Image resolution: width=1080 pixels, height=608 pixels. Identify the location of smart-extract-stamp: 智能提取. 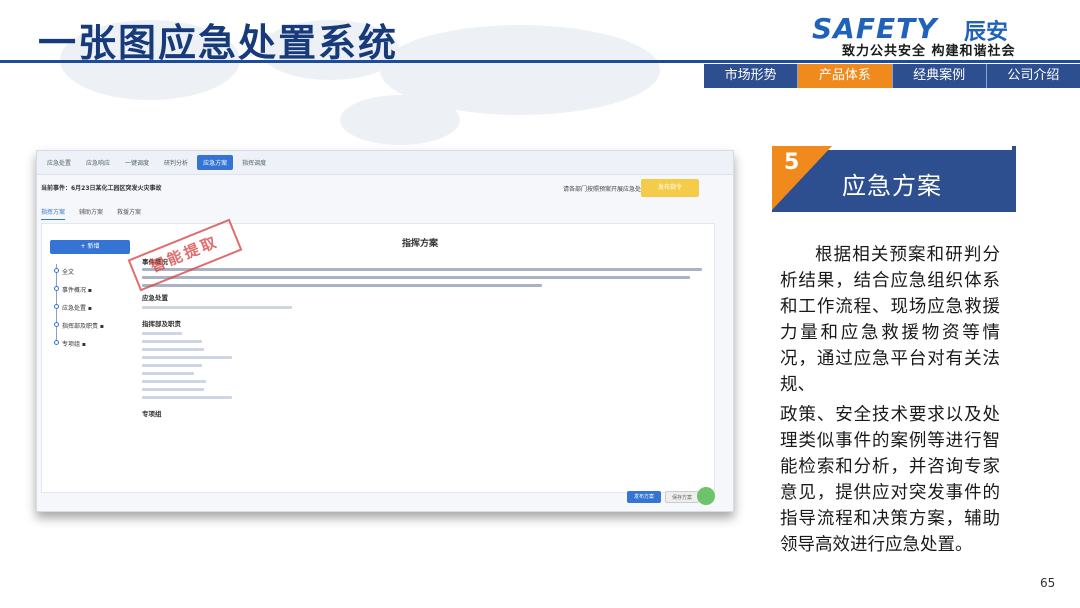
(185, 255).